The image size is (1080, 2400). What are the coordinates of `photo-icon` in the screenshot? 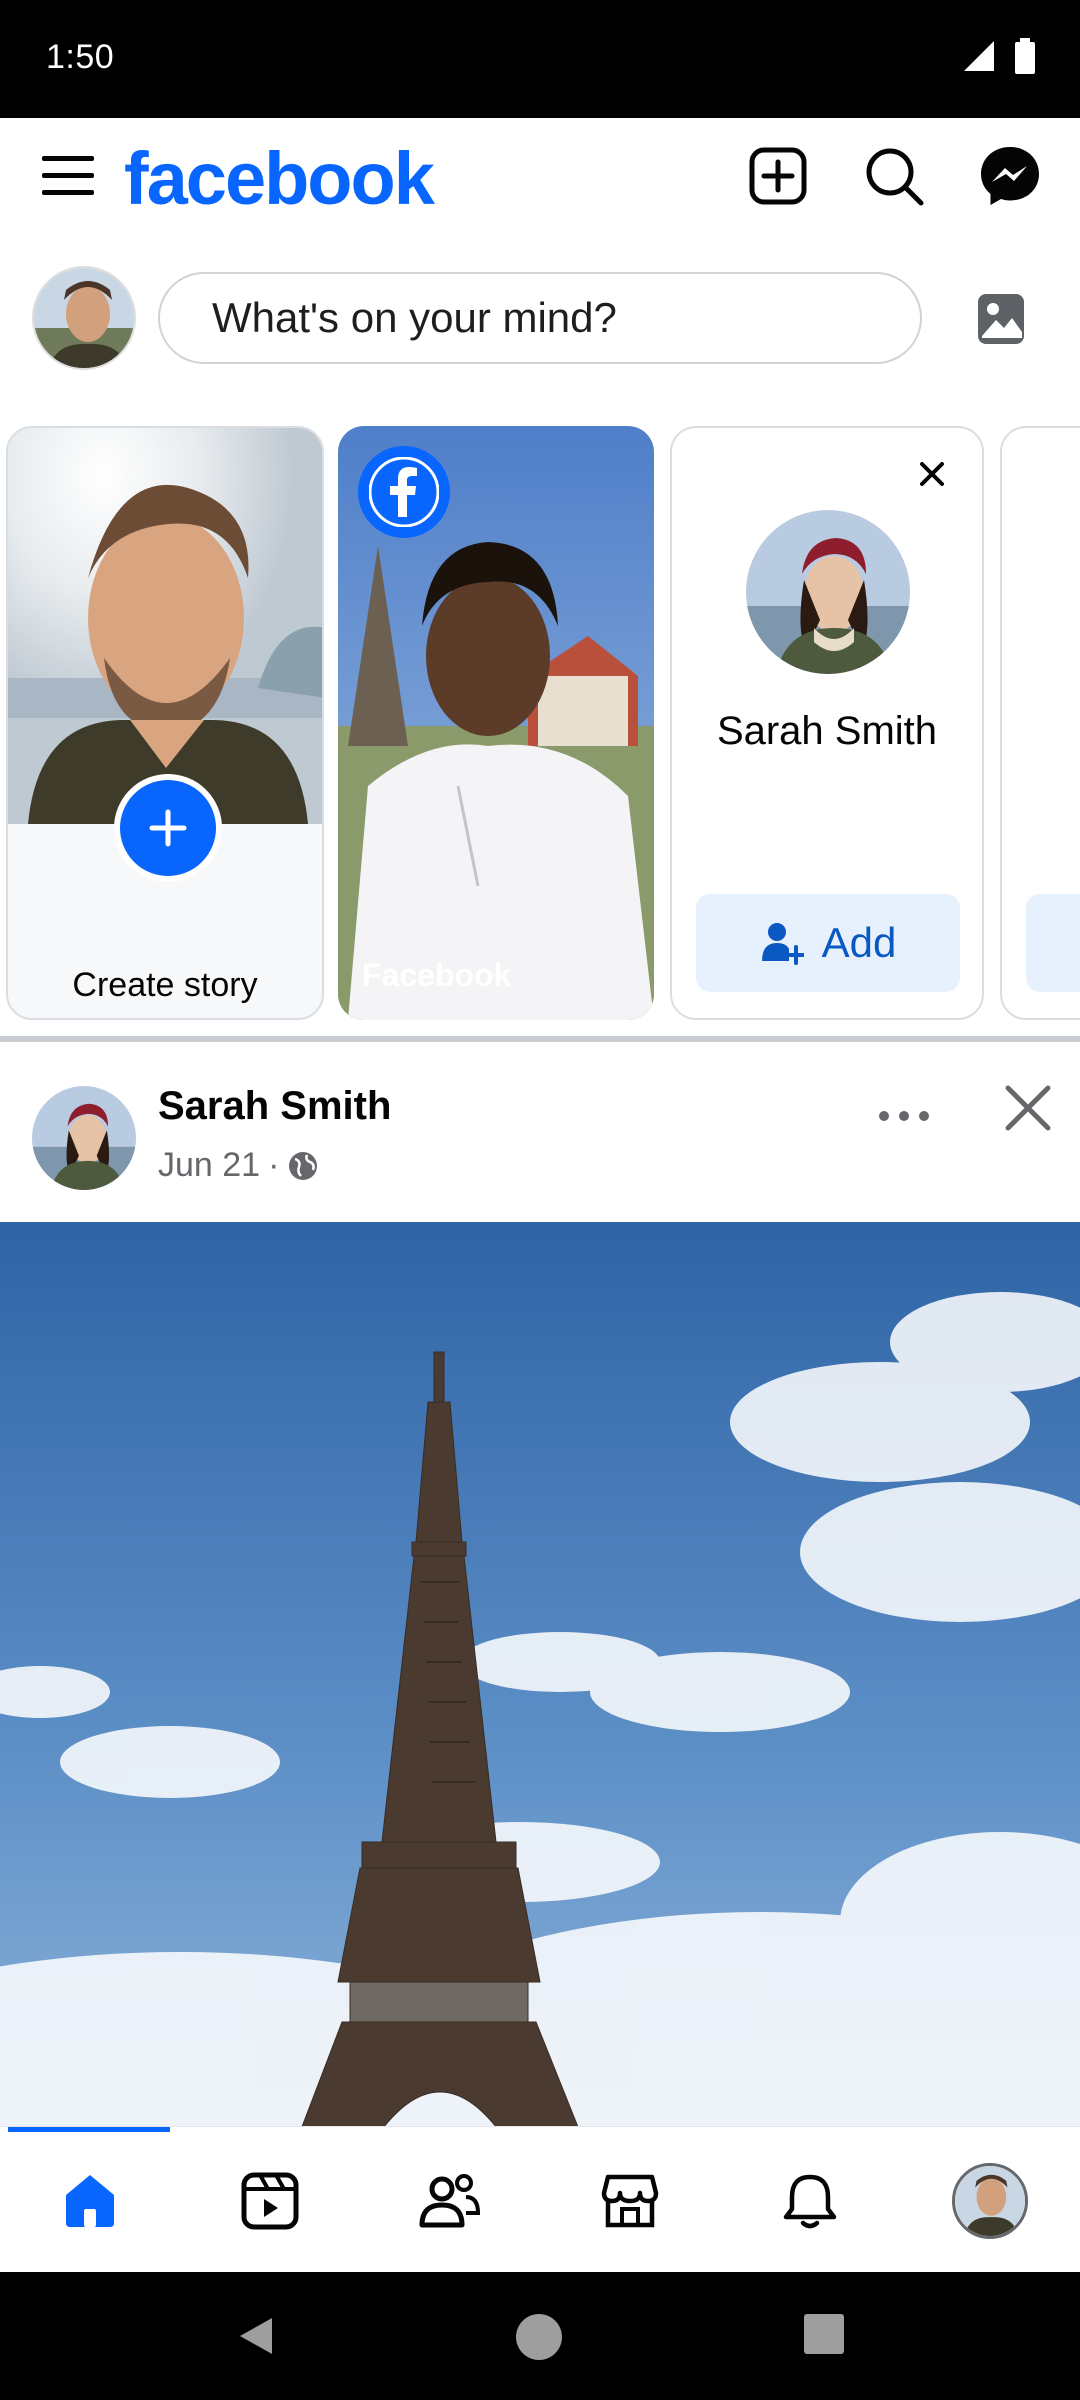 It's located at (1001, 319).